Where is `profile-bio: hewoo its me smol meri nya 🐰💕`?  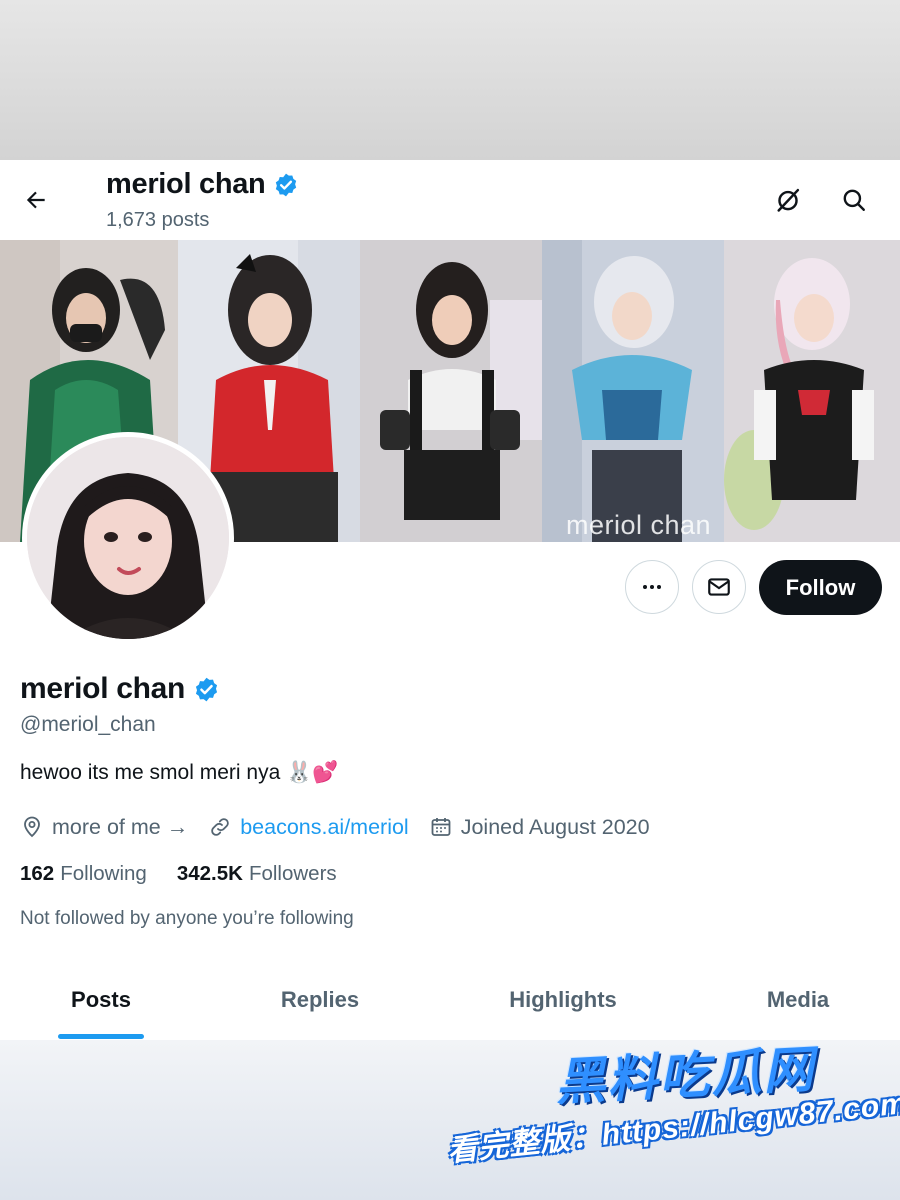 profile-bio: hewoo its me smol meri nya 🐰💕 is located at coordinates (179, 773).